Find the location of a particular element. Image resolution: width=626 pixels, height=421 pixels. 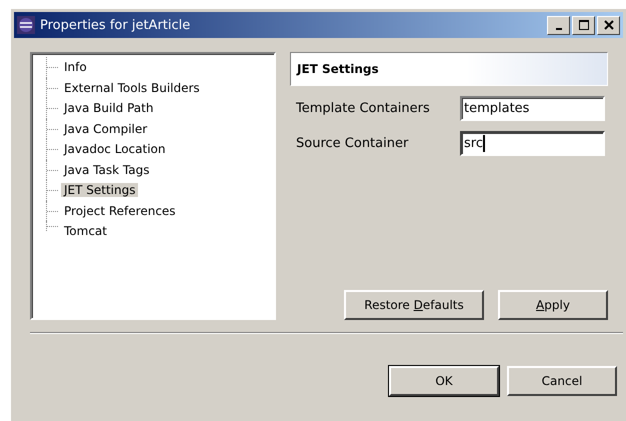

page-title: JET Settings is located at coordinates (338, 69).